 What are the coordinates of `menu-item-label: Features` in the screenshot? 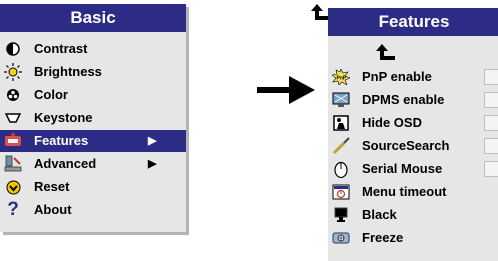 It's located at (61, 140).